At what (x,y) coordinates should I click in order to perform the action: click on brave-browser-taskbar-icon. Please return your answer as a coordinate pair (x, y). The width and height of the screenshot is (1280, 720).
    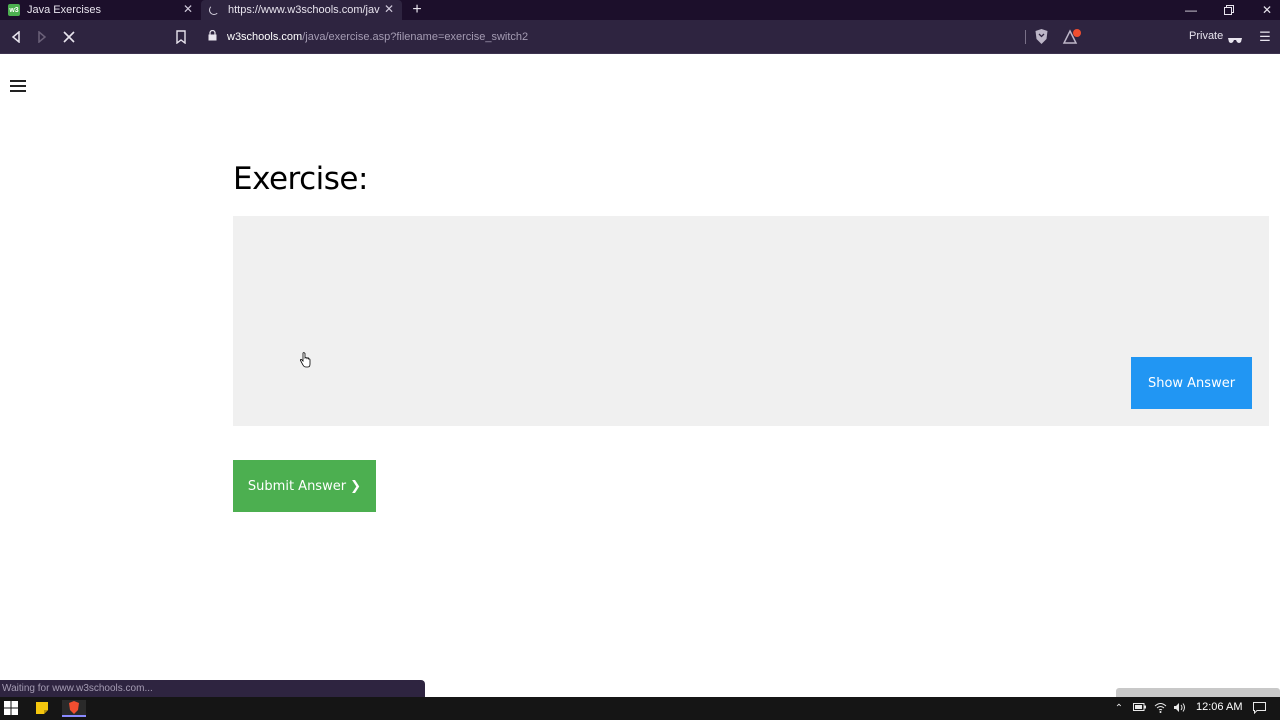
    Looking at the image, I should click on (74, 708).